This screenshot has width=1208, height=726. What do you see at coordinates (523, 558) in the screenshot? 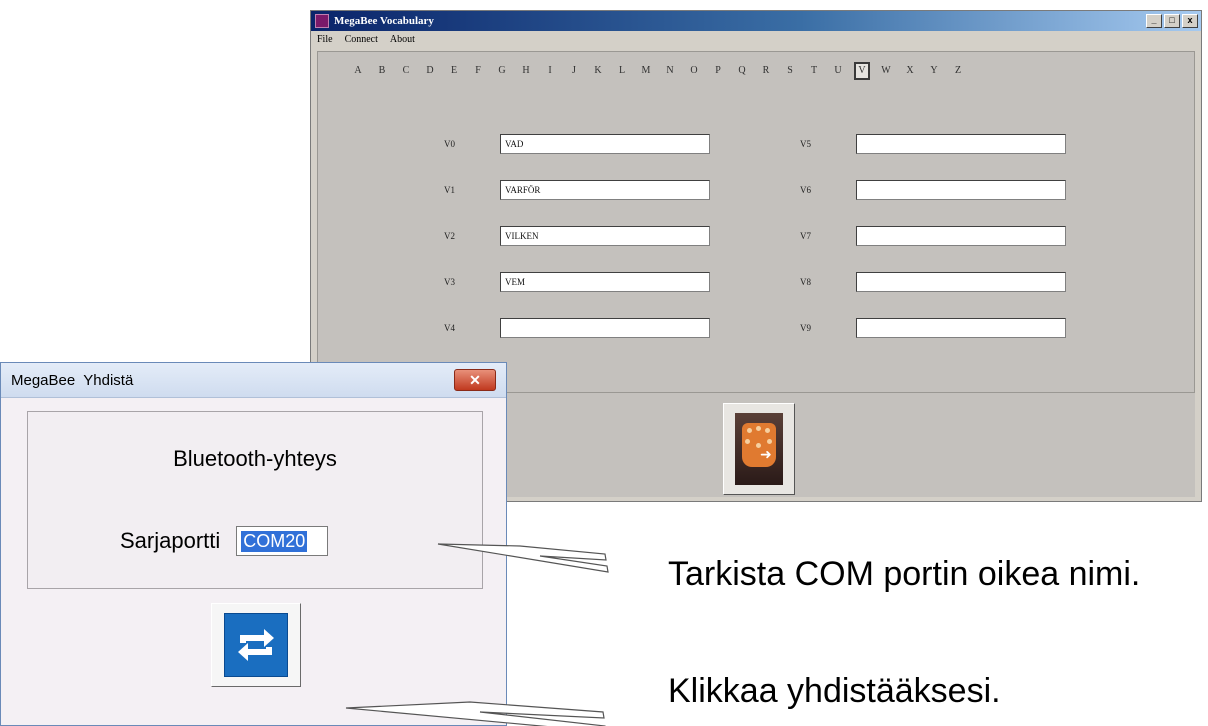
I see `com-callout-arrow` at bounding box center [523, 558].